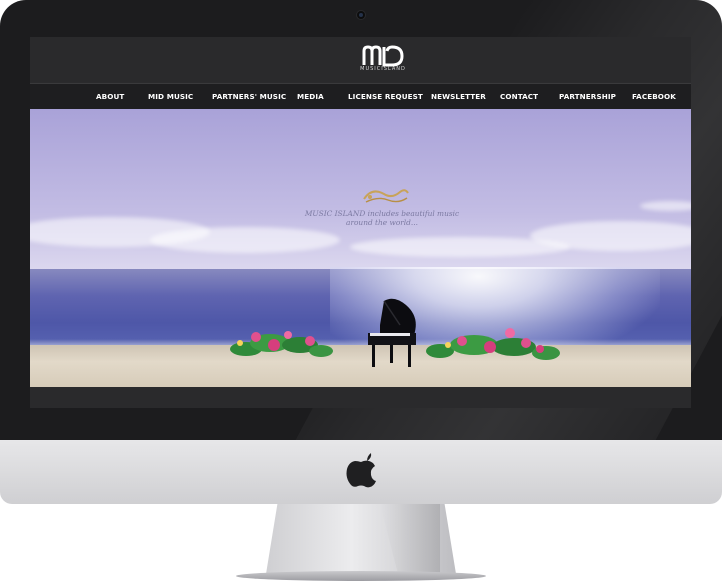 The width and height of the screenshot is (722, 583). Describe the element at coordinates (587, 96) in the screenshot. I see `nav-partnership: PARTNERSHIP` at that location.